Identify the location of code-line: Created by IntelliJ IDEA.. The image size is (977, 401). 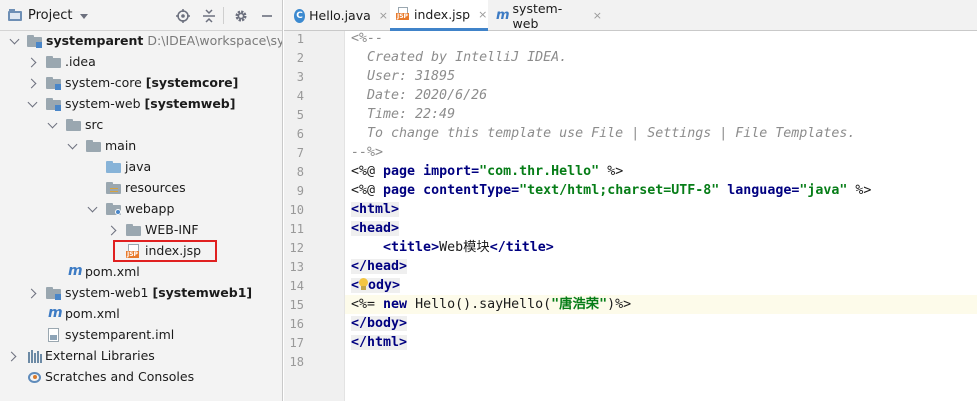
(459, 57).